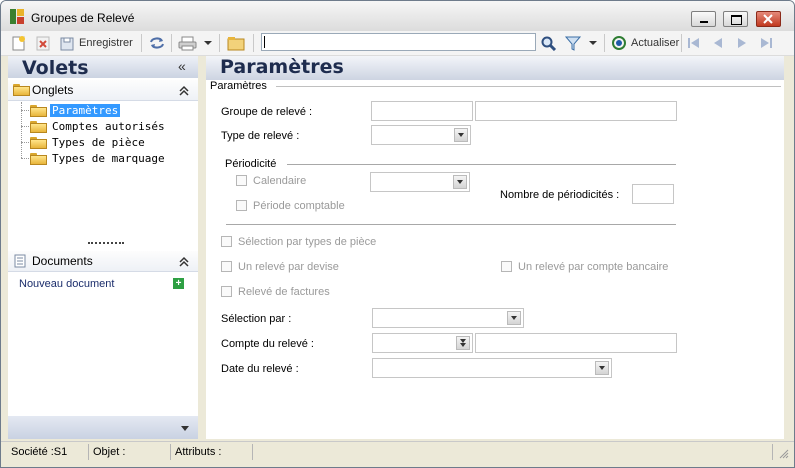  I want to click on search-button, so click(549, 43).